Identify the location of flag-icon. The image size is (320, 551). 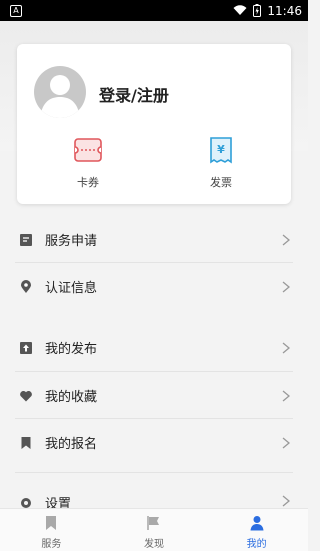
(153, 523).